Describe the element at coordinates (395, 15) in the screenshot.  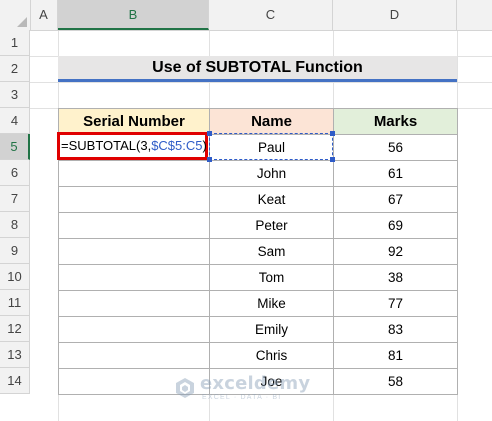
I see `column-header-d: D` at that location.